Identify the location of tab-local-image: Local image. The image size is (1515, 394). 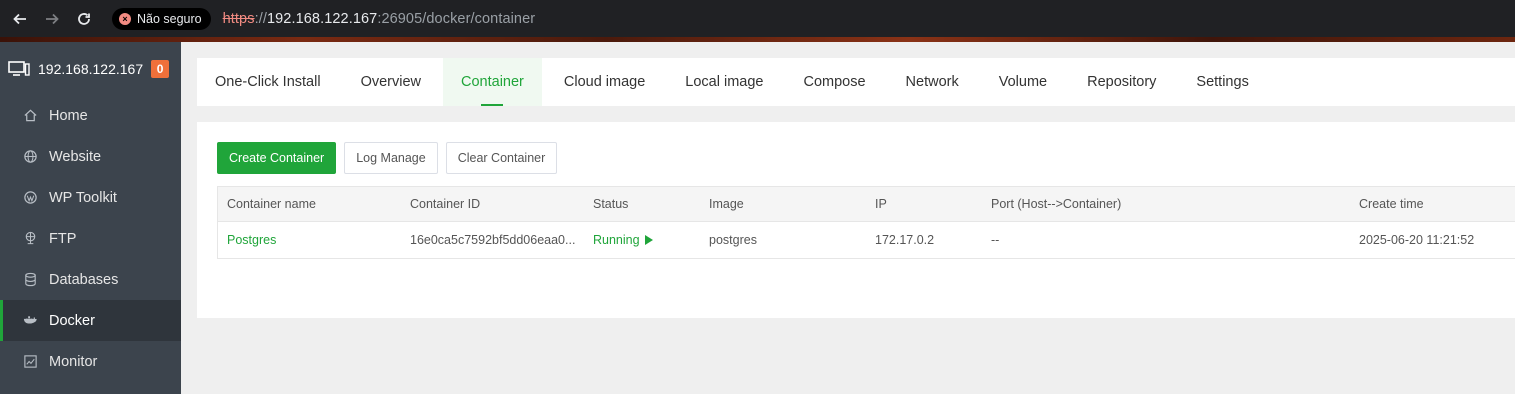
(724, 82).